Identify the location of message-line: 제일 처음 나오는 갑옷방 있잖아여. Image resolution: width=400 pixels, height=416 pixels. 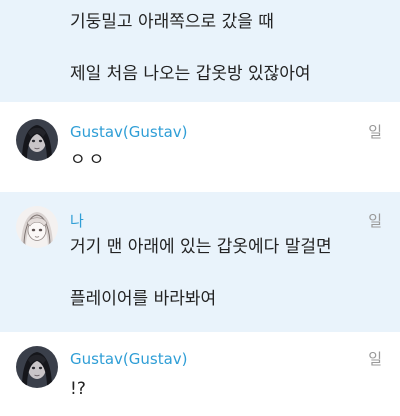
(190, 74).